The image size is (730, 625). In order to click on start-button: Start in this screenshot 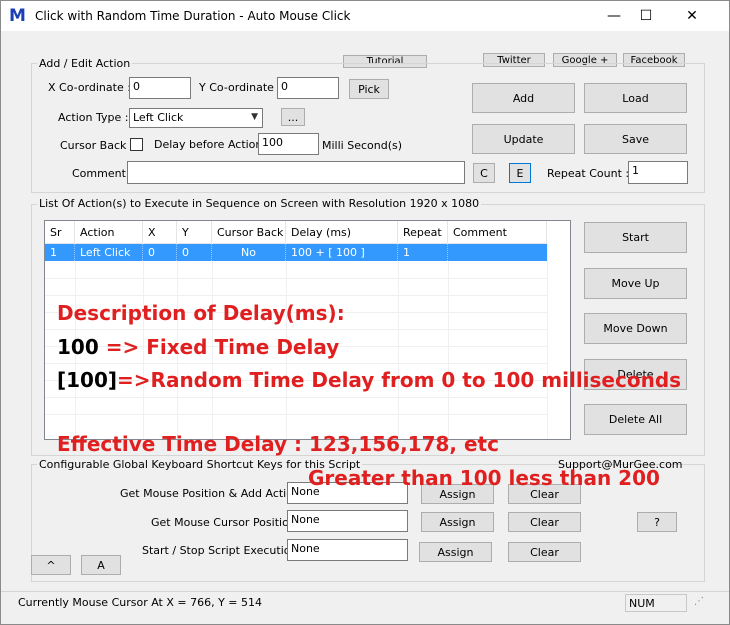, I will do `click(635, 237)`.